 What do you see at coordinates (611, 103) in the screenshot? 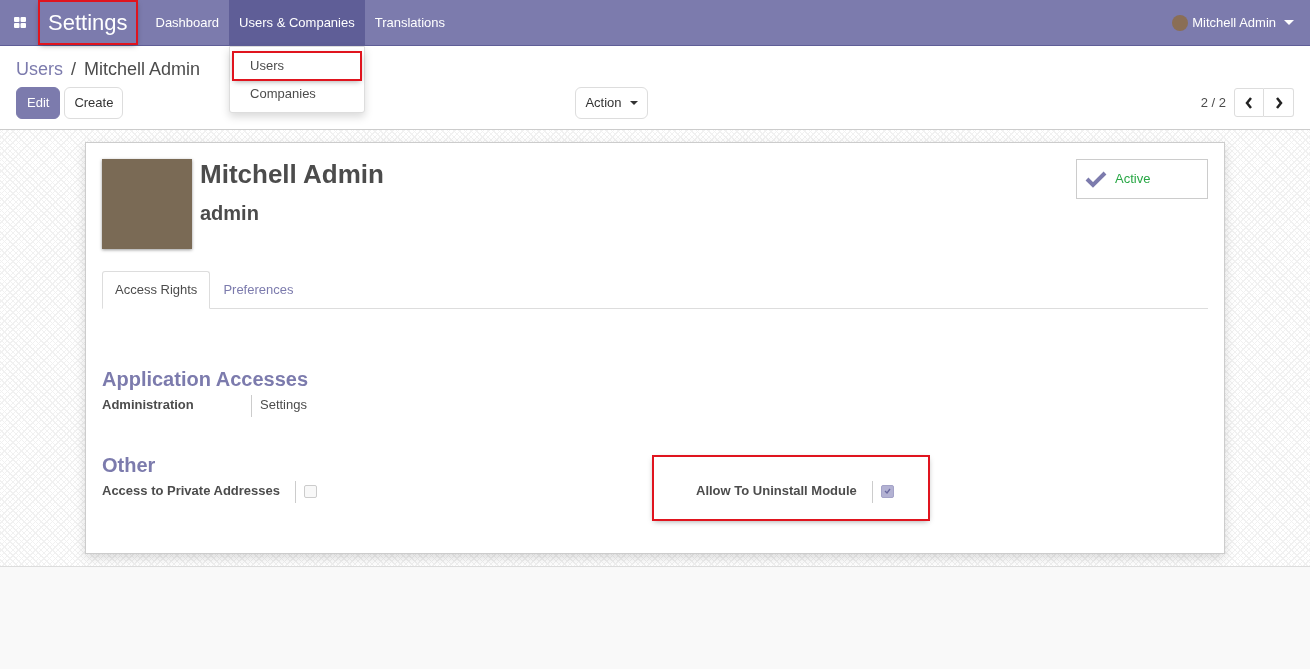
I see `action-dropdown: Action` at bounding box center [611, 103].